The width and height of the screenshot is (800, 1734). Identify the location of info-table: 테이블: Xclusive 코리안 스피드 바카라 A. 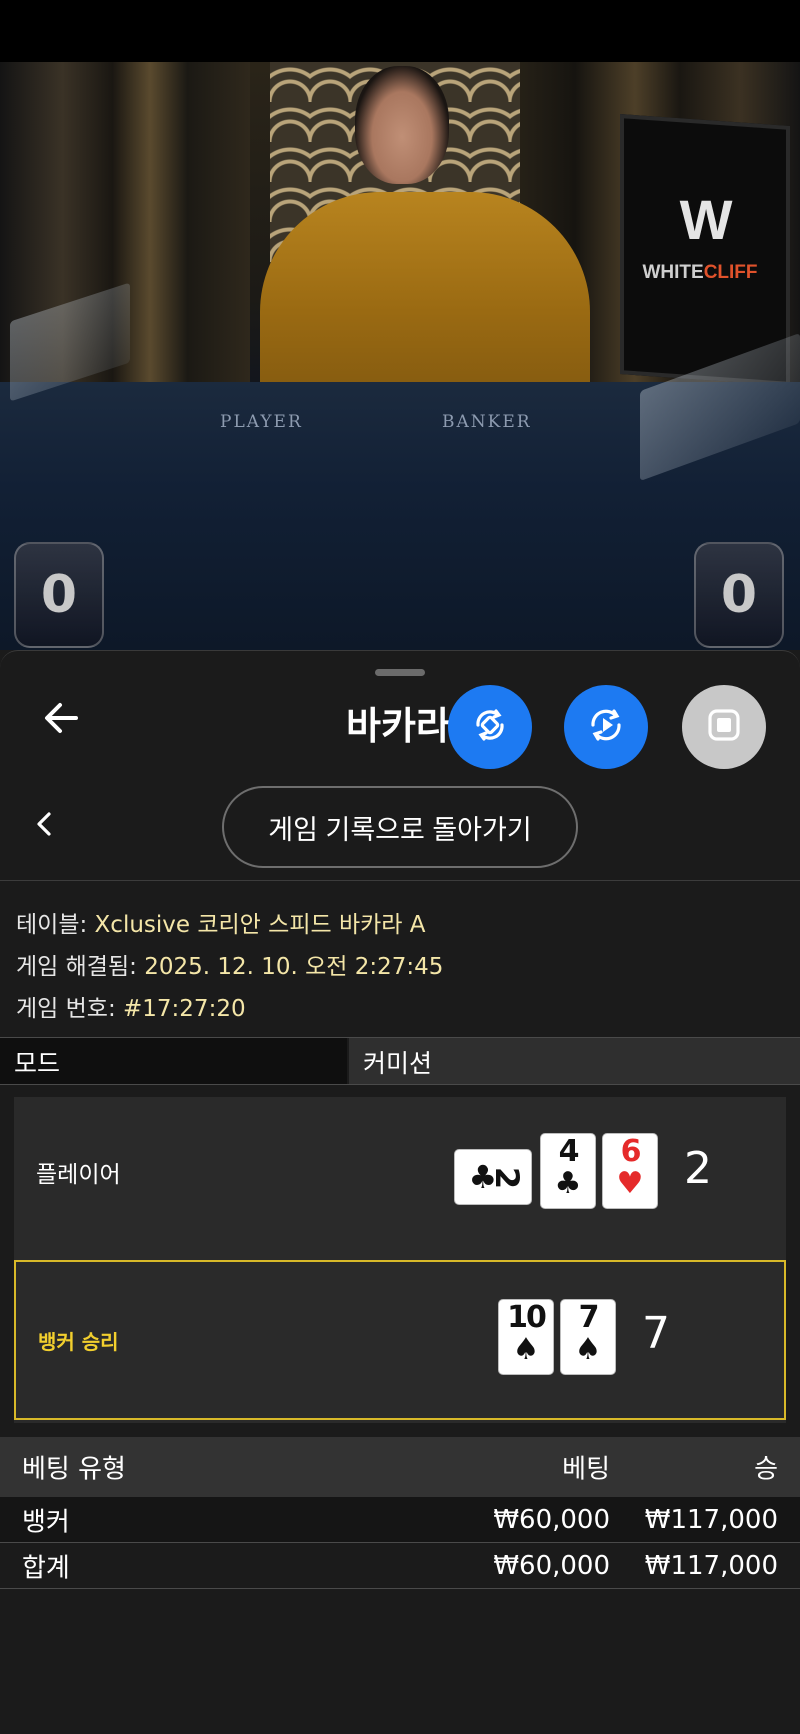
(220, 922).